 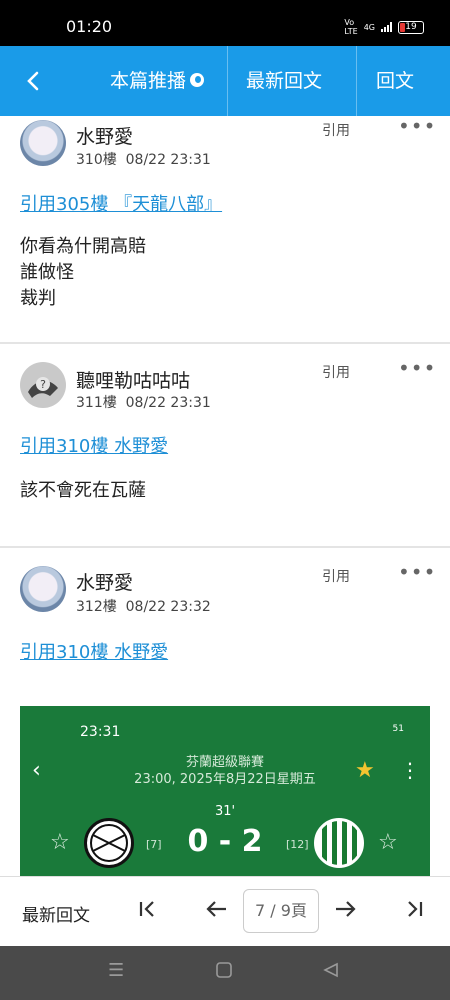 I want to click on page-selector: 7 / 9頁, so click(x=281, y=911).